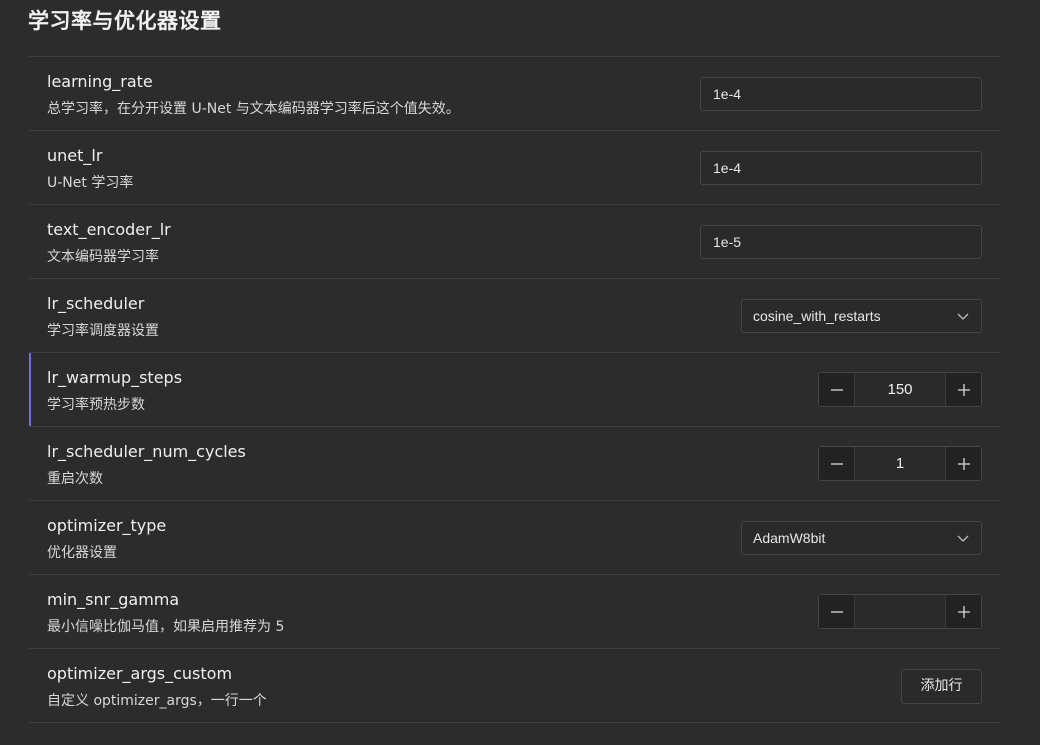 The image size is (1040, 745). I want to click on stepper-value: 150, so click(900, 389).